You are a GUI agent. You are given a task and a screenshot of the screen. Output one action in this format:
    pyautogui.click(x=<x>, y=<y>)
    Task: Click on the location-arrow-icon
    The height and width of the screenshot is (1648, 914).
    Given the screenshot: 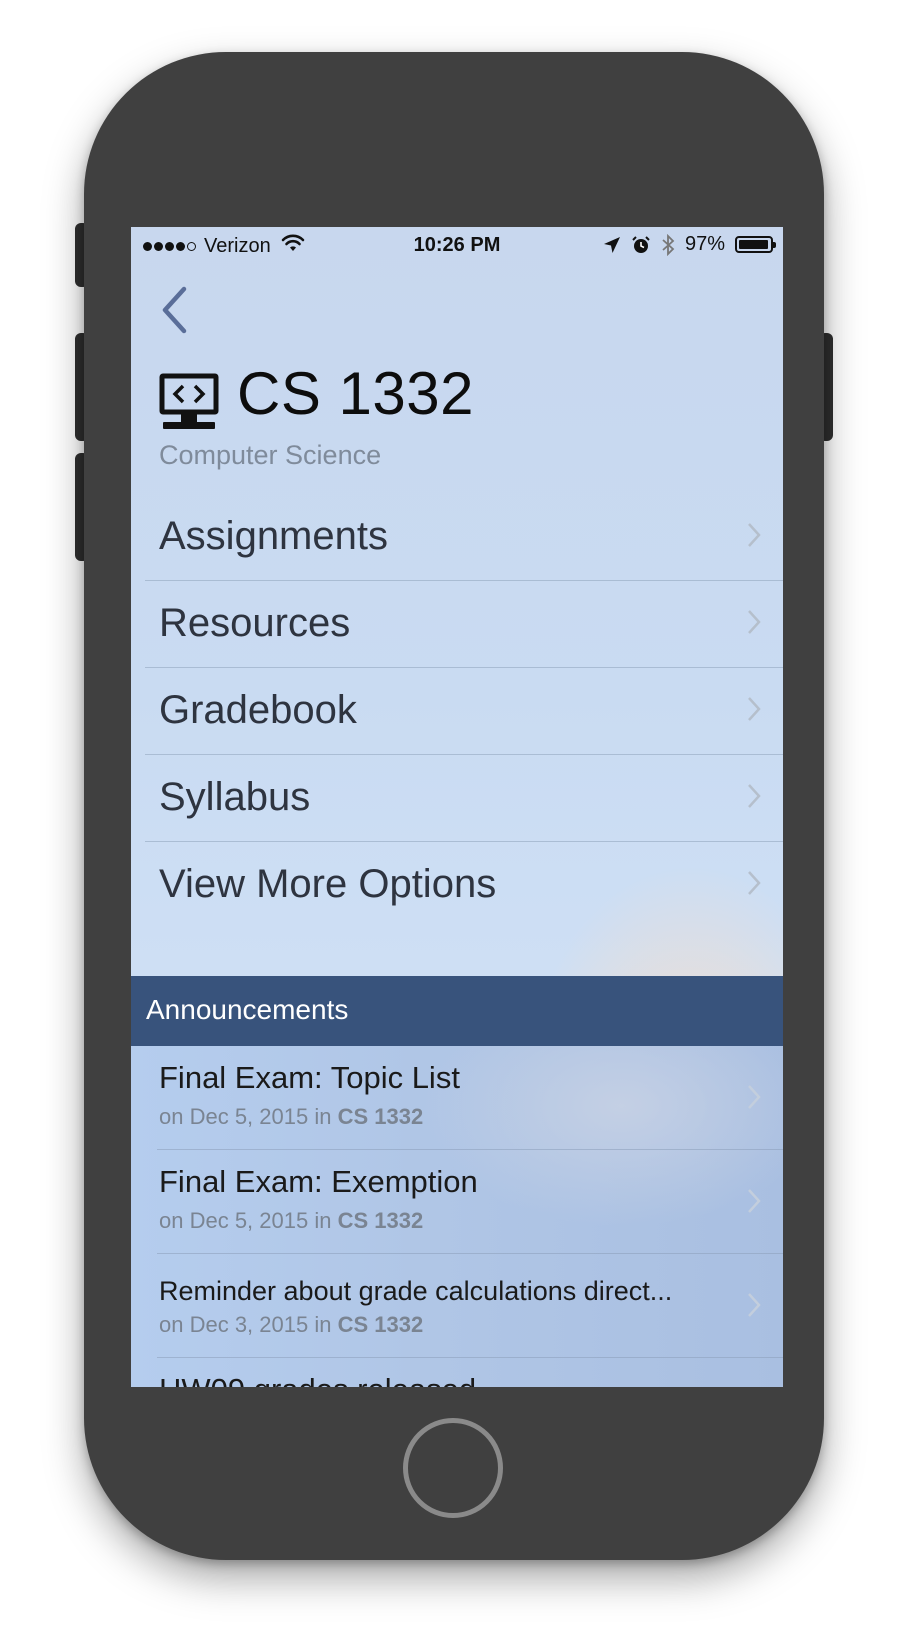 What is the action you would take?
    pyautogui.click(x=612, y=245)
    